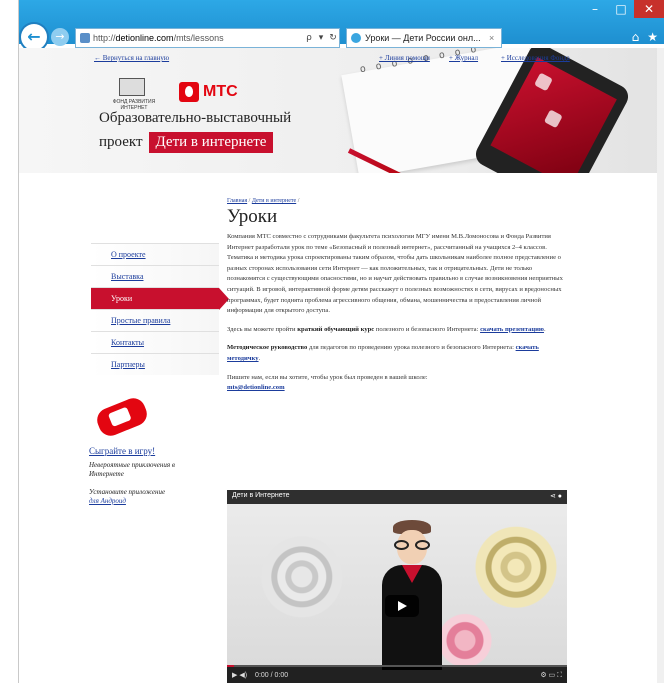  Describe the element at coordinates (155, 320) in the screenshot. I see `nav-item-rules: Простые правила` at that location.